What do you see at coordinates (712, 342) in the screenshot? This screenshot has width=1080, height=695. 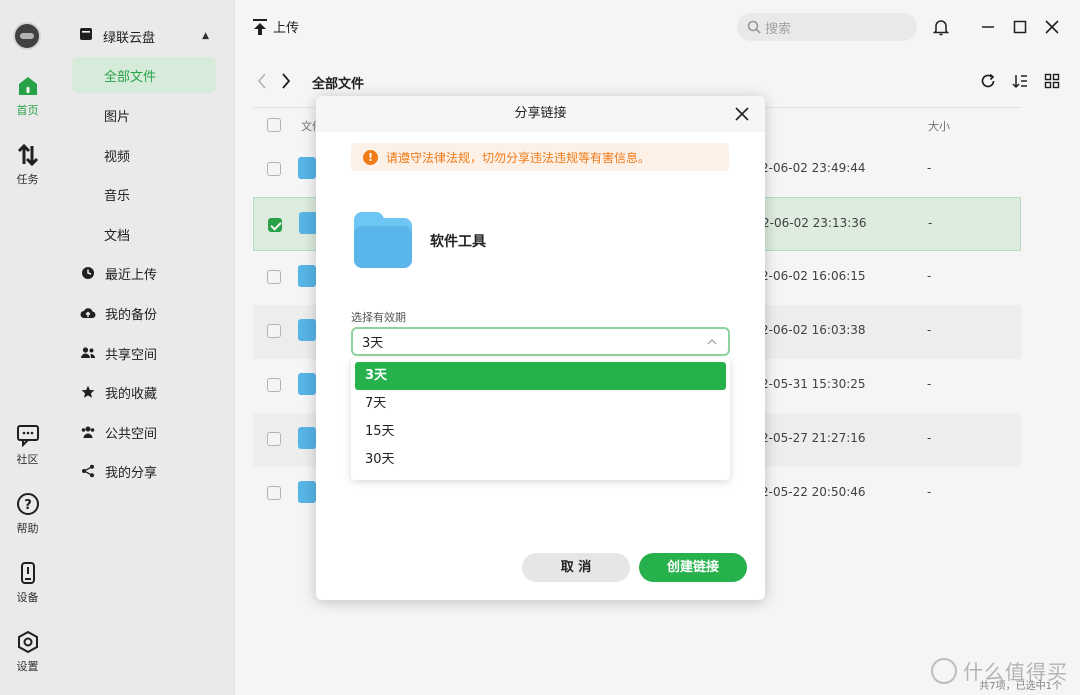 I see `chevron-up-icon` at bounding box center [712, 342].